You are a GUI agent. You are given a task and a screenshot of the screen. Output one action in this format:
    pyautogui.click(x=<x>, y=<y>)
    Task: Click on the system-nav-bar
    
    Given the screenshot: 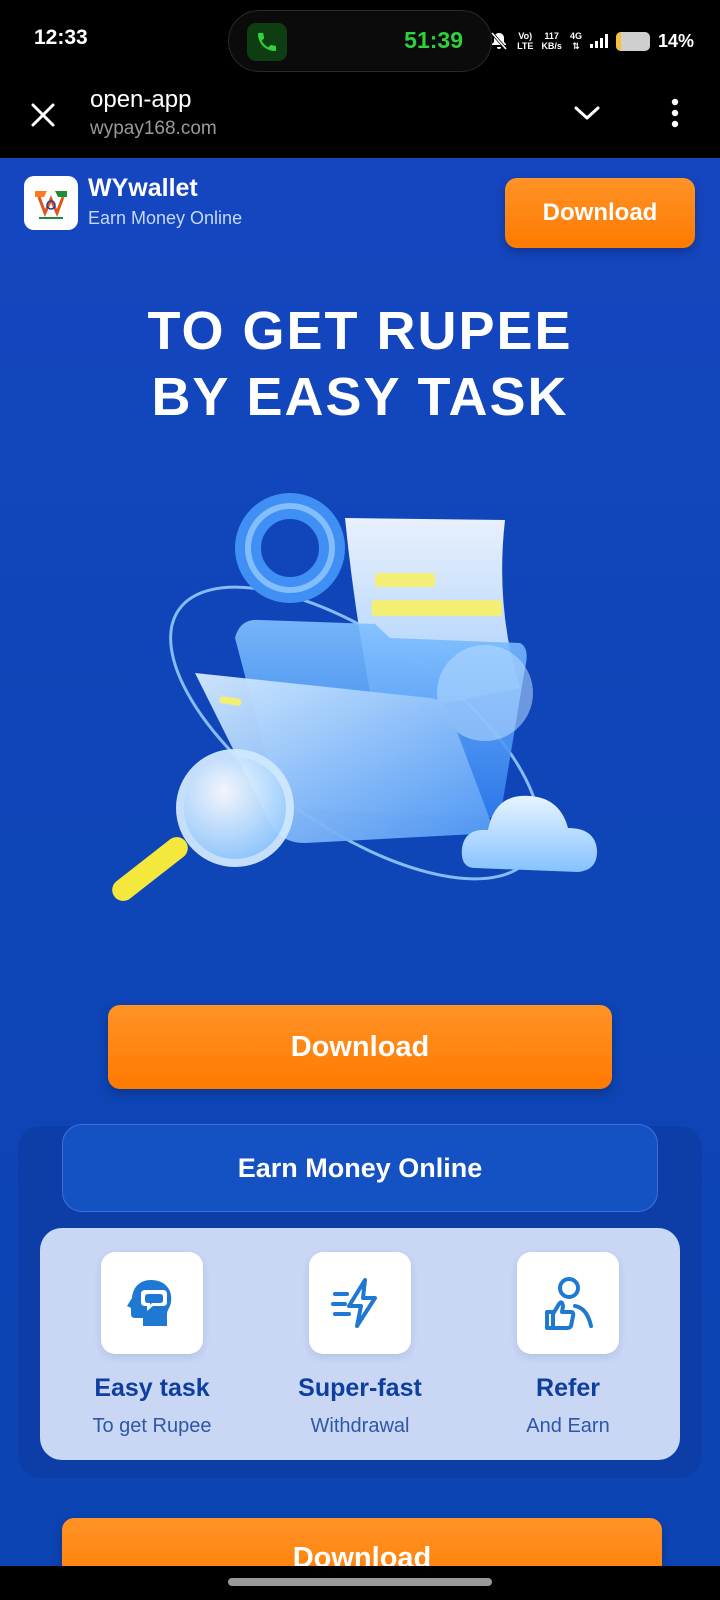 What is the action you would take?
    pyautogui.click(x=360, y=1583)
    